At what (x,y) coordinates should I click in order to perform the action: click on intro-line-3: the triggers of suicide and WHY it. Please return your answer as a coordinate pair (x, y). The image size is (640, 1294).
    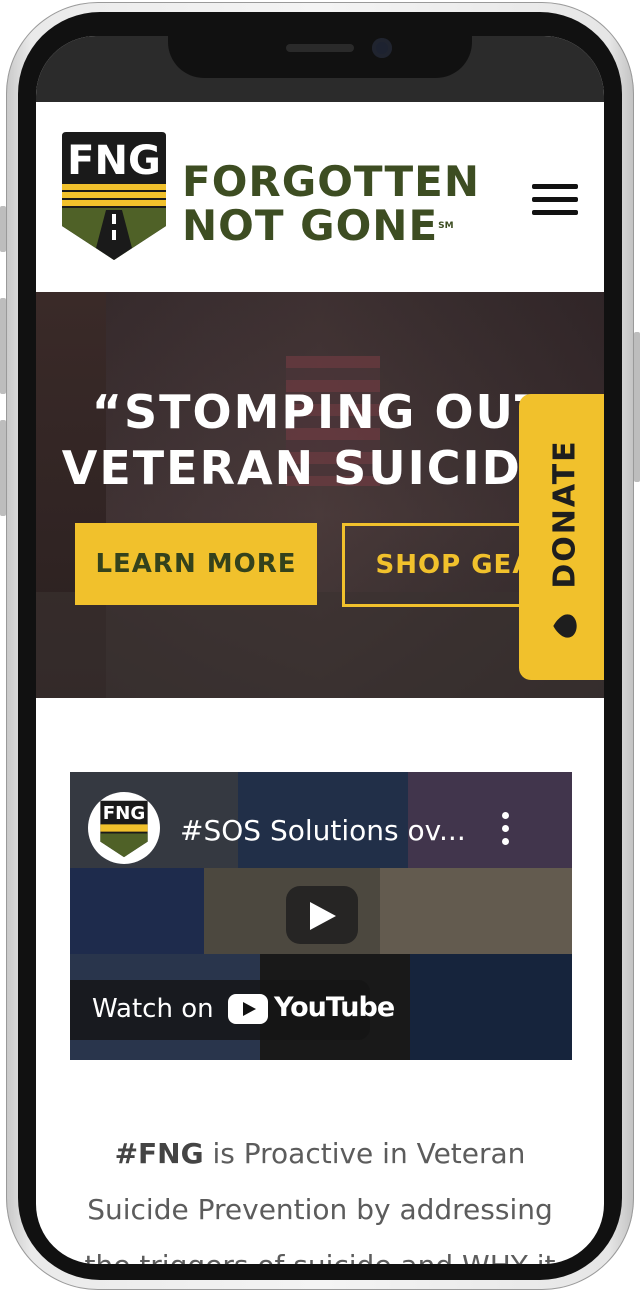
    Looking at the image, I should click on (320, 1251).